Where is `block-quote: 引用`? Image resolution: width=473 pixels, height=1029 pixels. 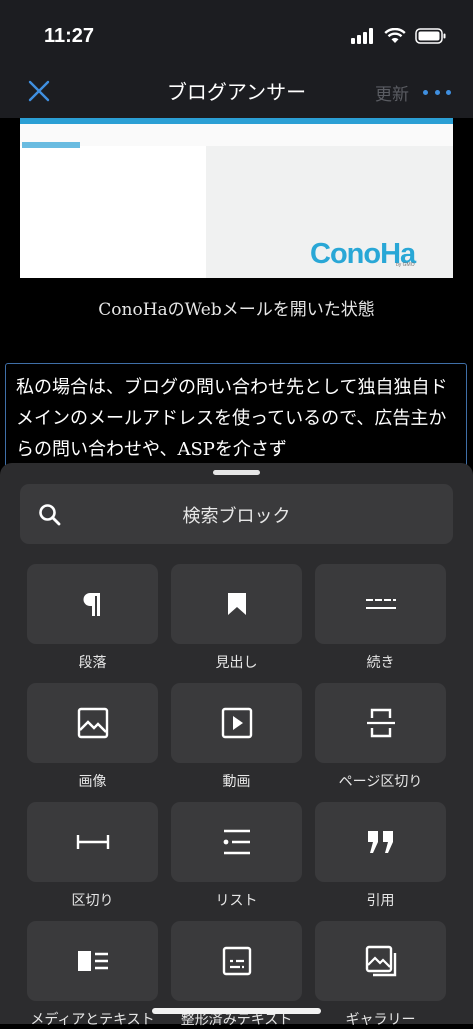
block-quote: 引用 is located at coordinates (380, 856).